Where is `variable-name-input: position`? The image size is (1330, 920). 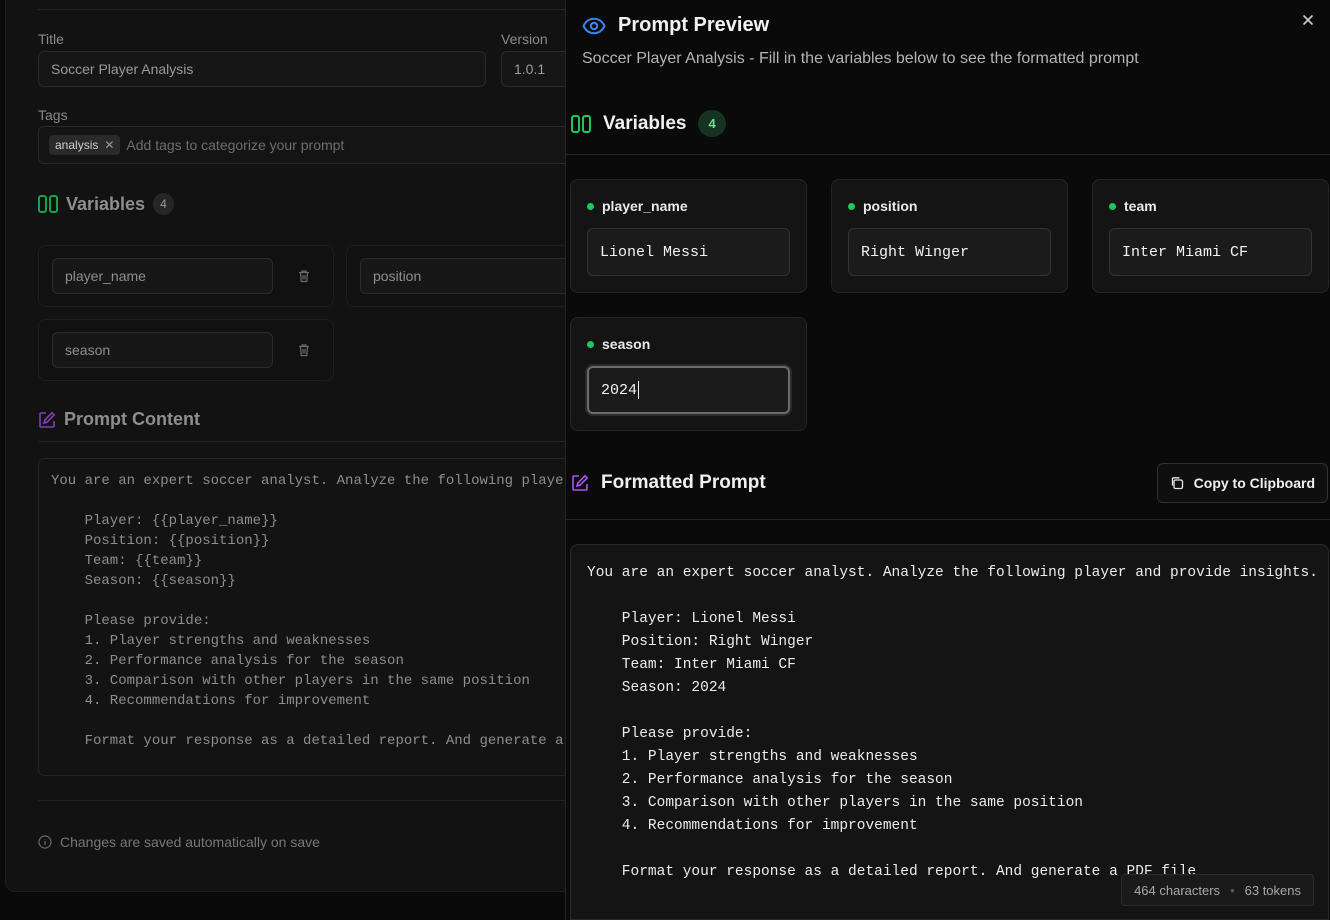
variable-name-input: position is located at coordinates (480, 276).